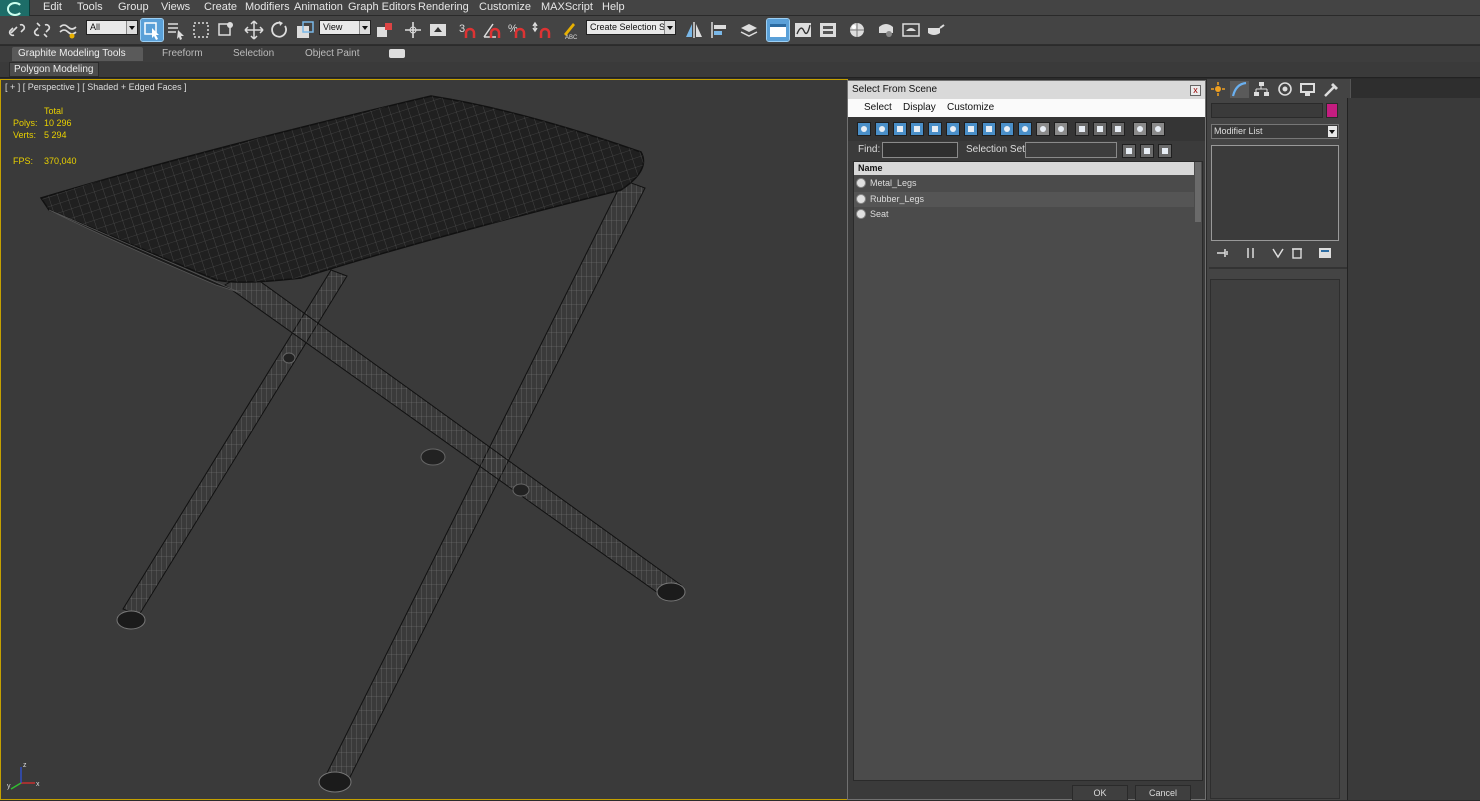 Image resolution: width=1480 pixels, height=801 pixels. Describe the element at coordinates (1275, 131) in the screenshot. I see `modifier-list-dropdown: Modifier List` at that location.